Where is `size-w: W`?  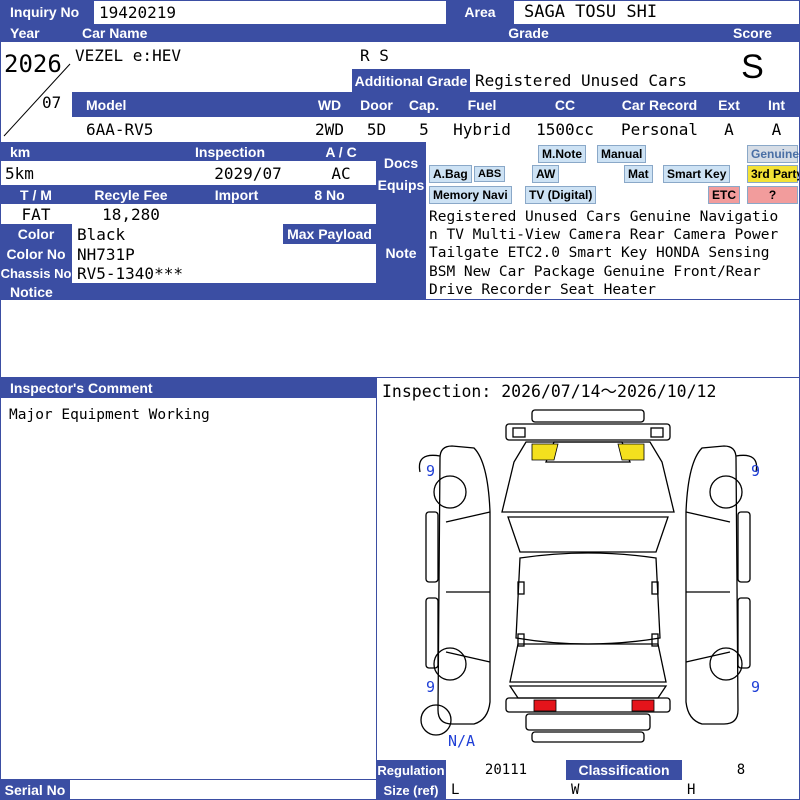
size-w: W is located at coordinates (624, 790).